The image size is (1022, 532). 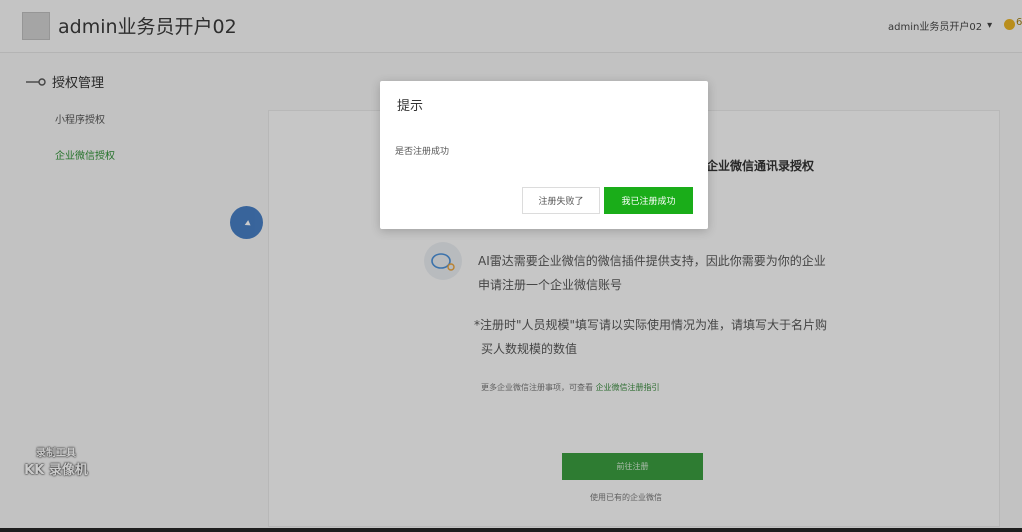 I want to click on dialog-message: 是否注册成功, so click(x=422, y=152).